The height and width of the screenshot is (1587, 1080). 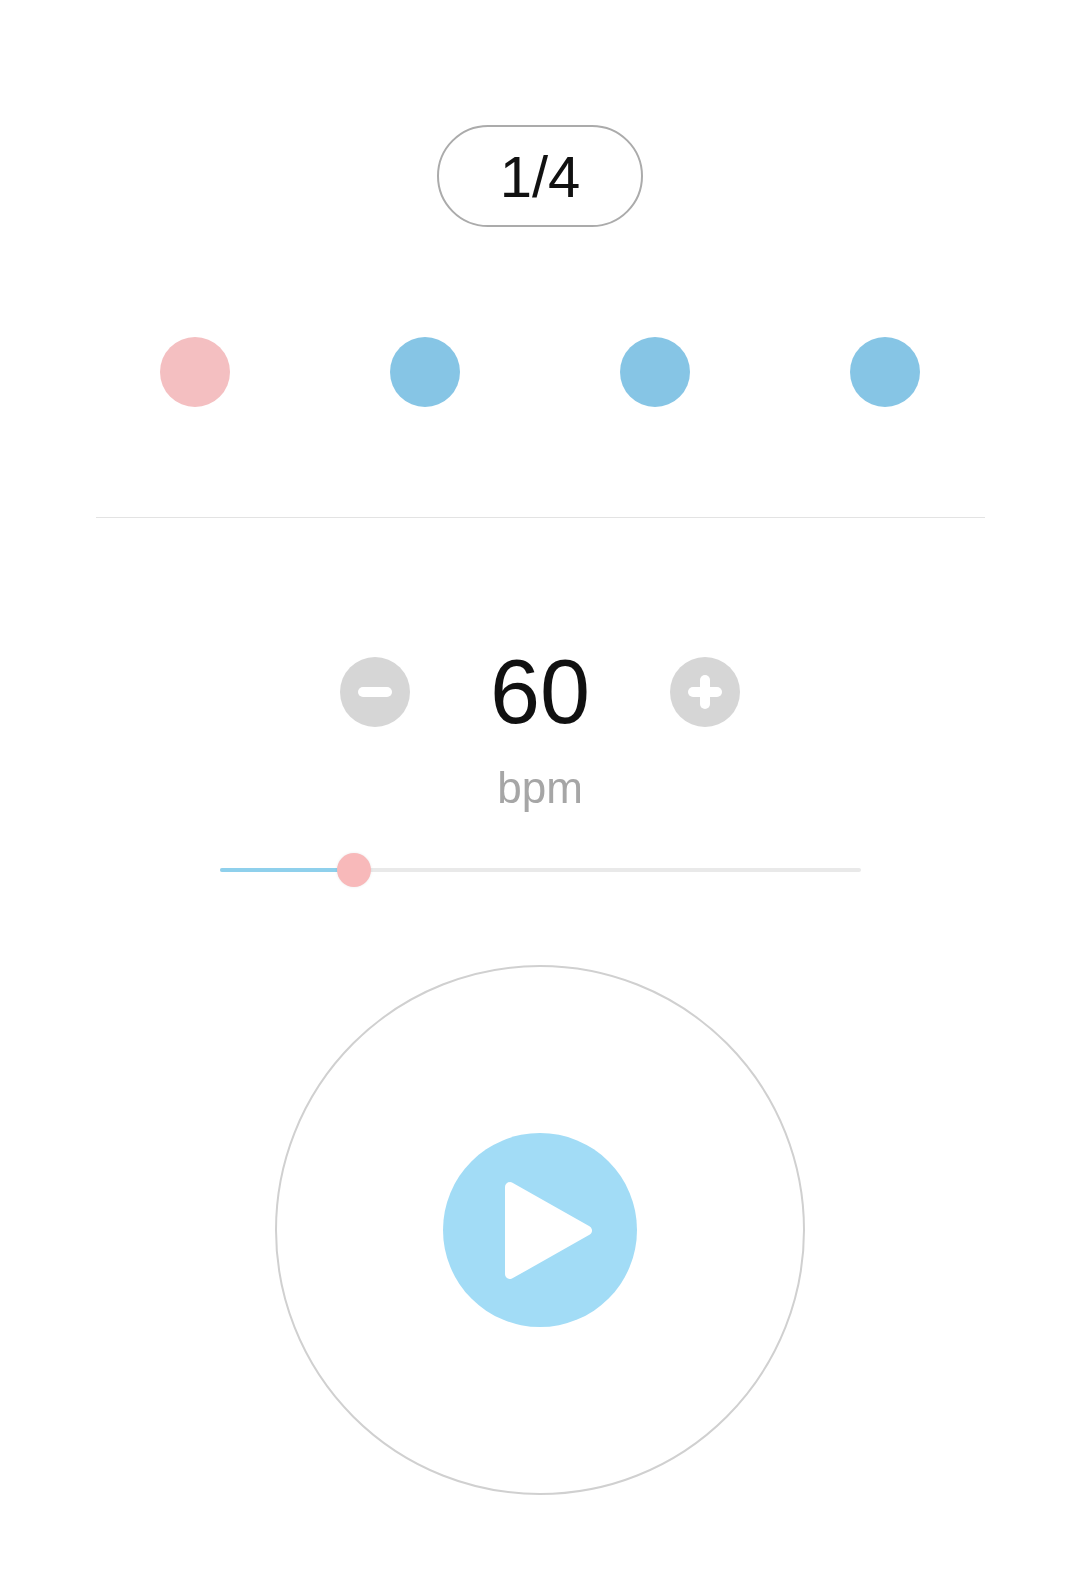 I want to click on minus-icon, so click(x=375, y=692).